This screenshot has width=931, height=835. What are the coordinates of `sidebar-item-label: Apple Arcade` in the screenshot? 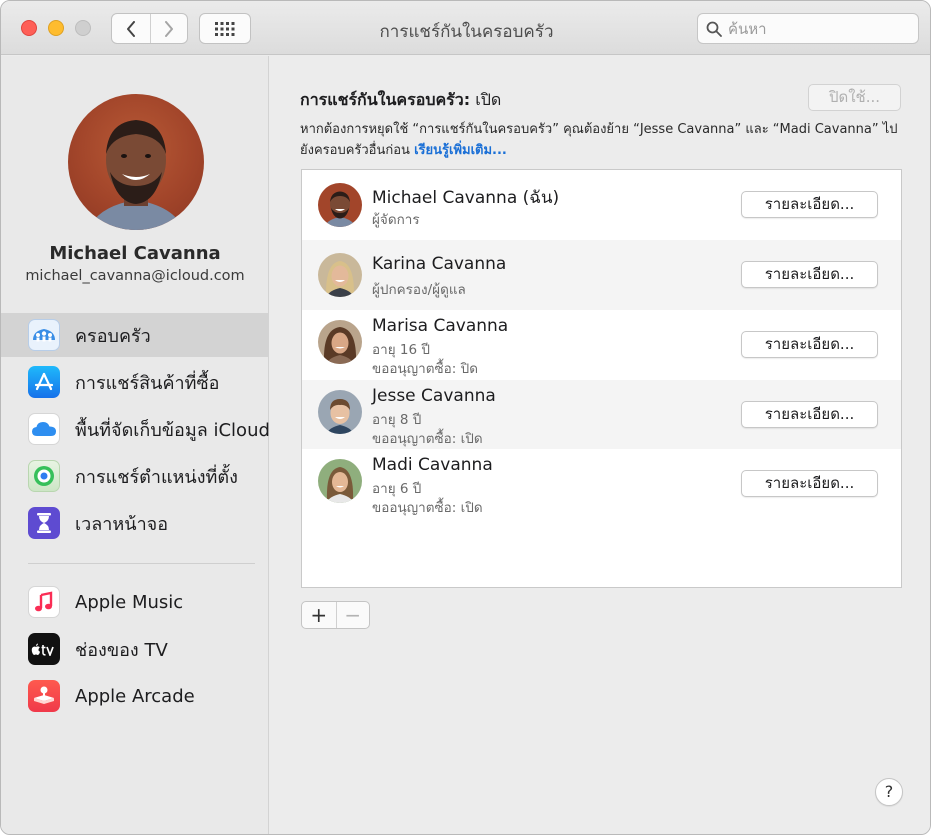 It's located at (135, 696).